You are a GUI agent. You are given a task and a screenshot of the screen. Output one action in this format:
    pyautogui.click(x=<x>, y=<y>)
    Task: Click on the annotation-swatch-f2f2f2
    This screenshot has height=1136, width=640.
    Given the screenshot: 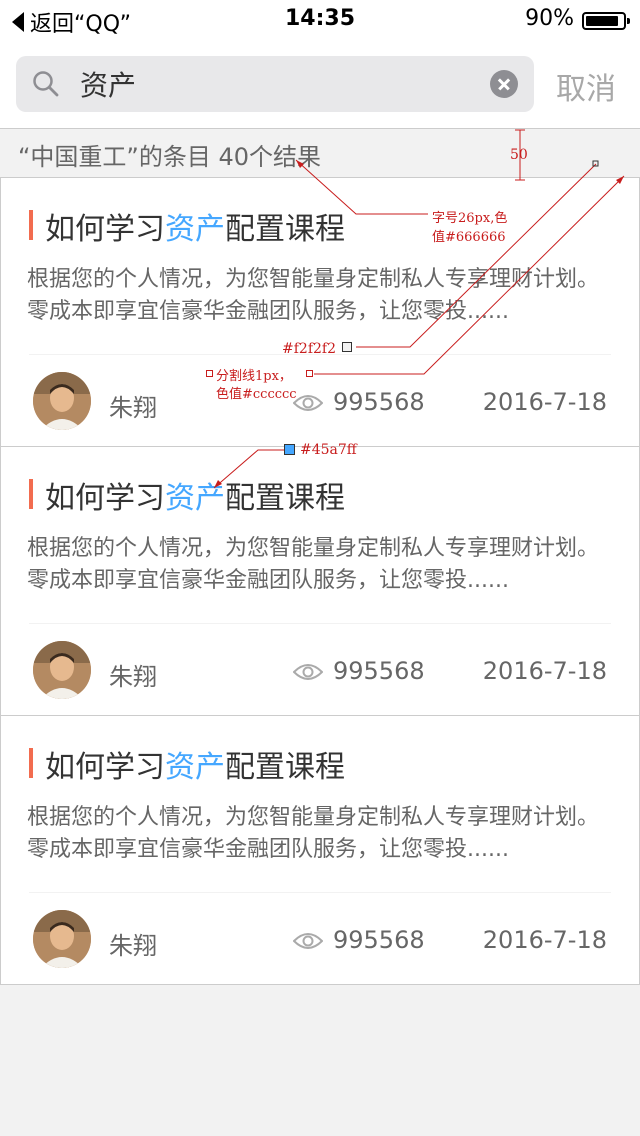 What is the action you would take?
    pyautogui.click(x=347, y=347)
    